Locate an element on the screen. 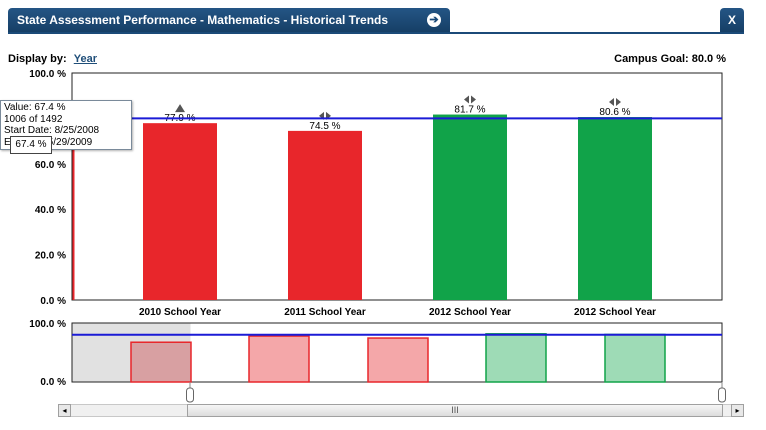  title-underline is located at coordinates (376, 33).